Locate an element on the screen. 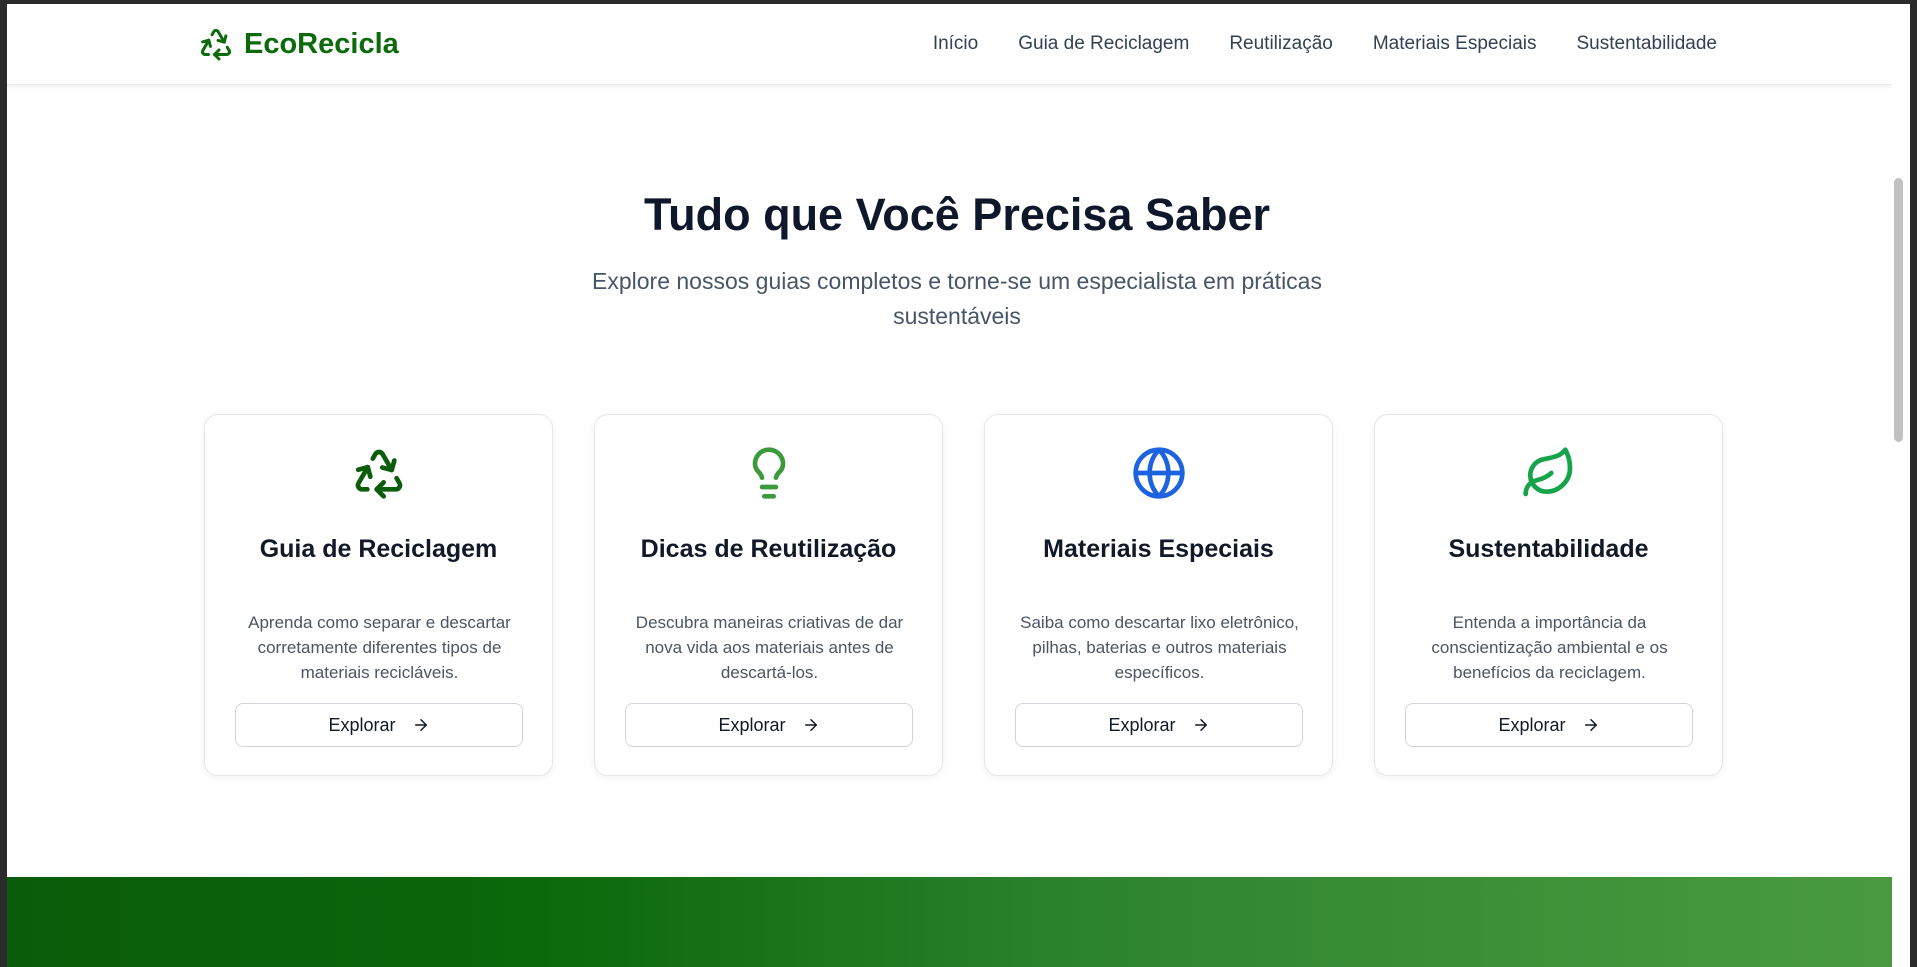 The width and height of the screenshot is (1917, 967). scrollbar-thumb is located at coordinates (1898, 310).